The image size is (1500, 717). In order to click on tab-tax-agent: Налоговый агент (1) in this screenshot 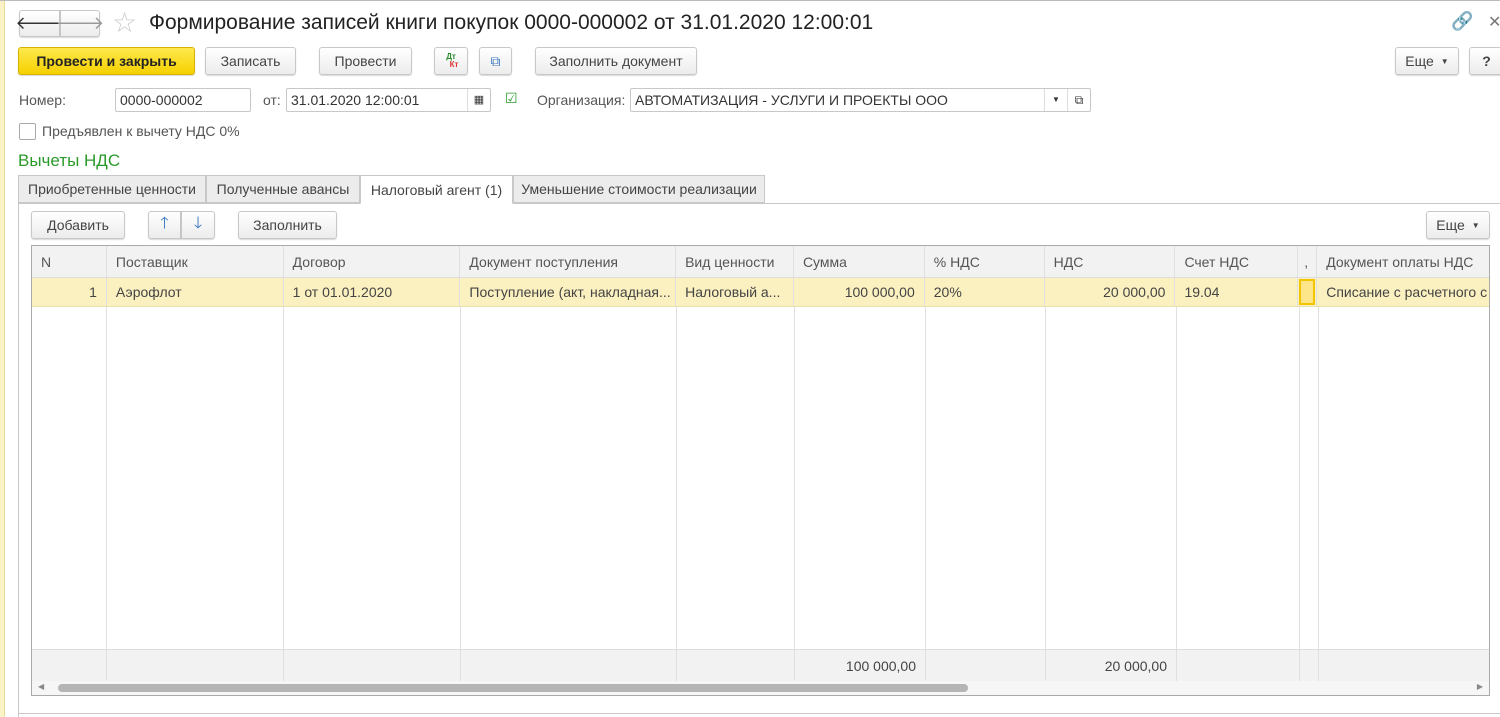, I will do `click(436, 189)`.